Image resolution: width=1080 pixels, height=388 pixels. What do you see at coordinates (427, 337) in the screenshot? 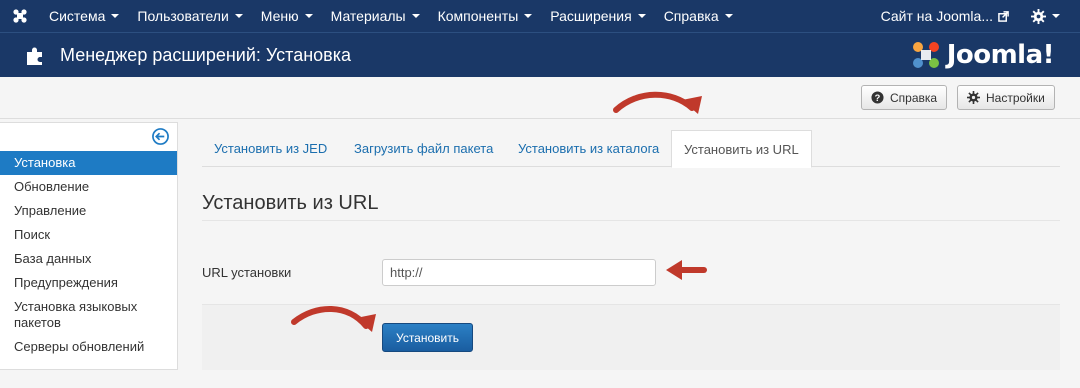
I see `install-button: Установить` at bounding box center [427, 337].